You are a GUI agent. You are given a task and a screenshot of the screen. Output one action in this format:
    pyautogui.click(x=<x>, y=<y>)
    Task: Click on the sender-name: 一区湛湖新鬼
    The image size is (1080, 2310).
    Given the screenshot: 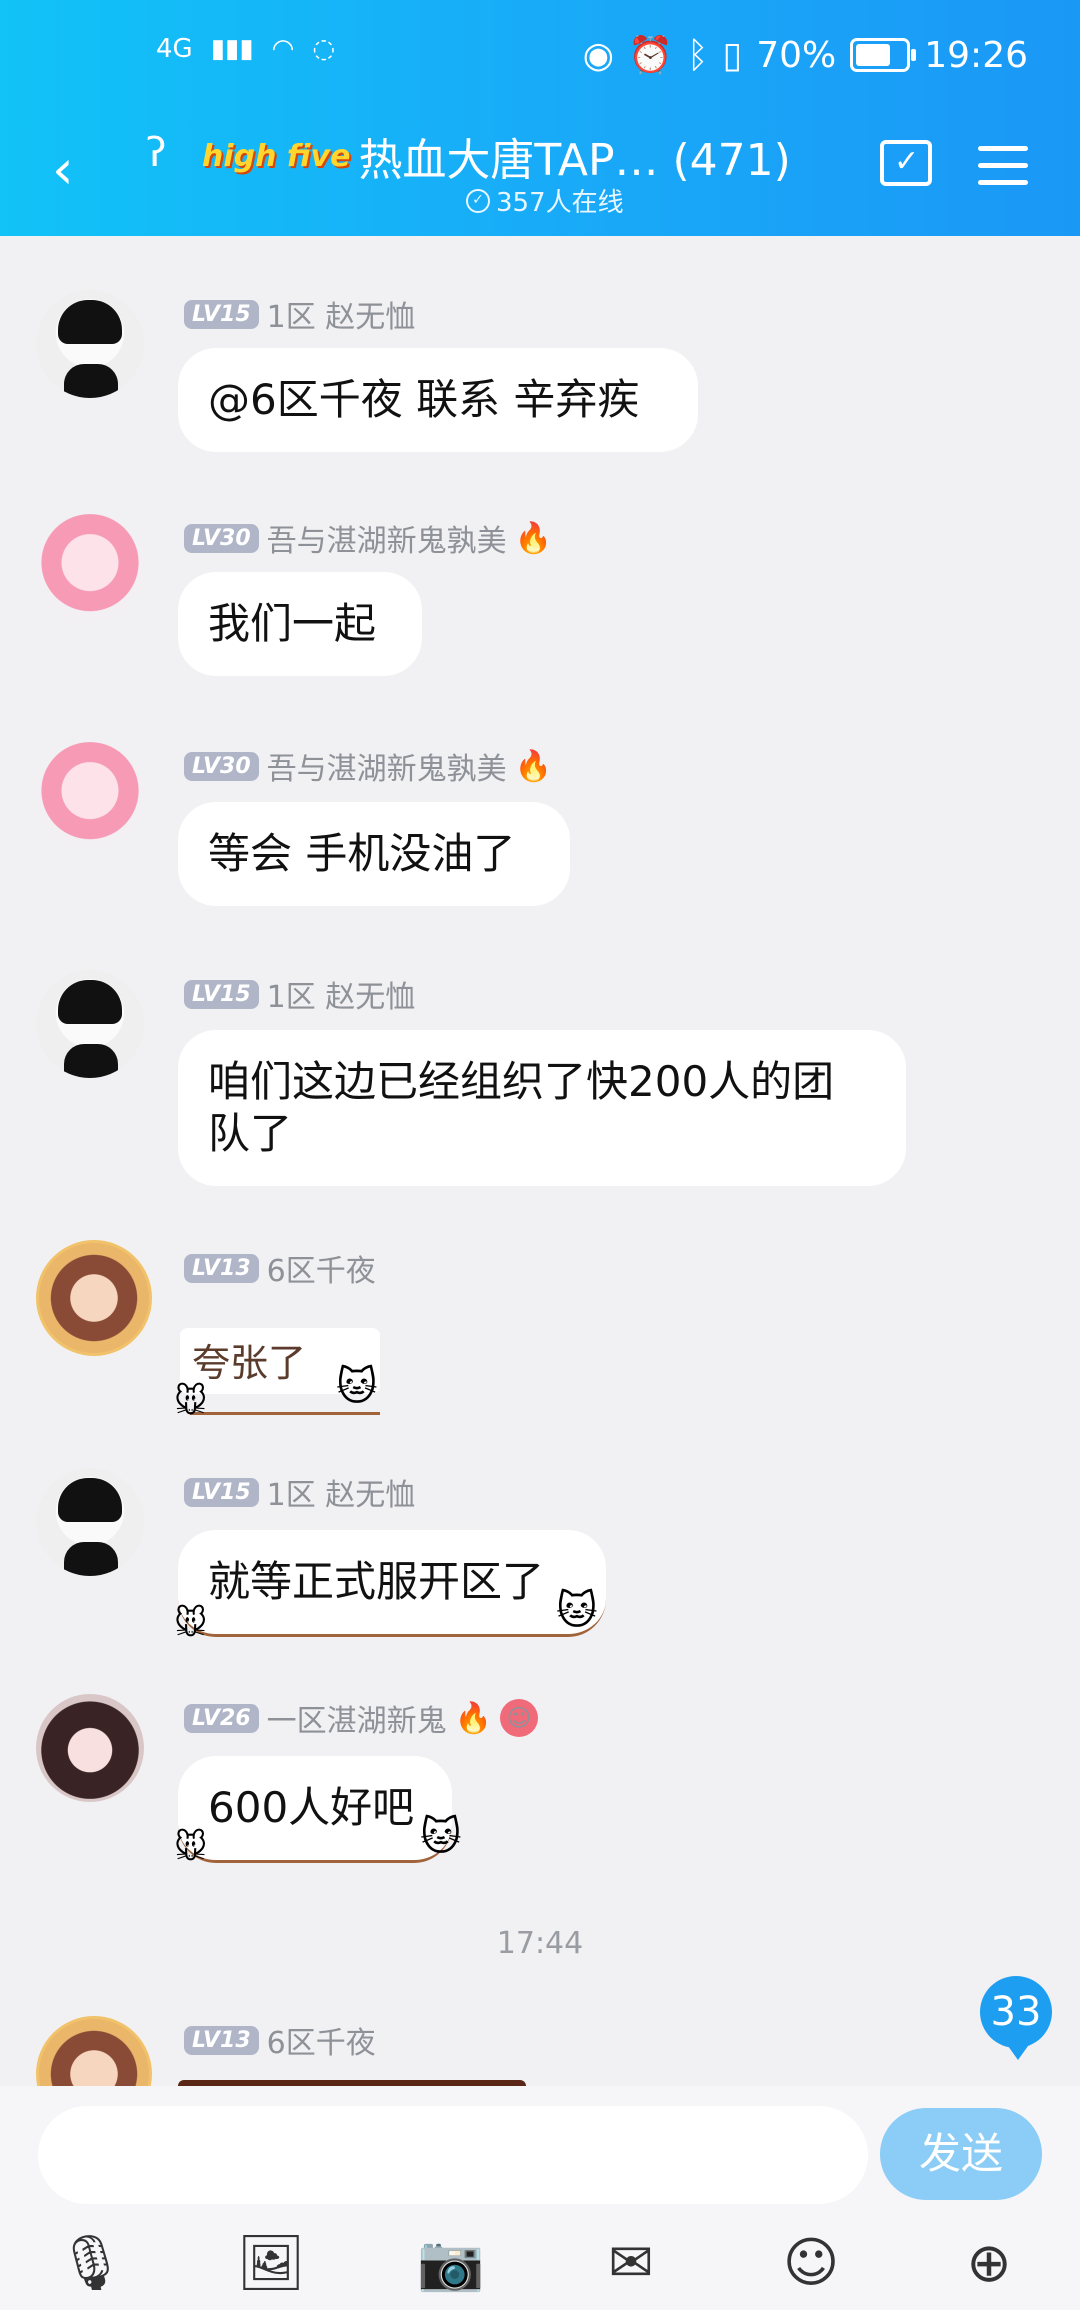 What is the action you would take?
    pyautogui.click(x=357, y=1718)
    